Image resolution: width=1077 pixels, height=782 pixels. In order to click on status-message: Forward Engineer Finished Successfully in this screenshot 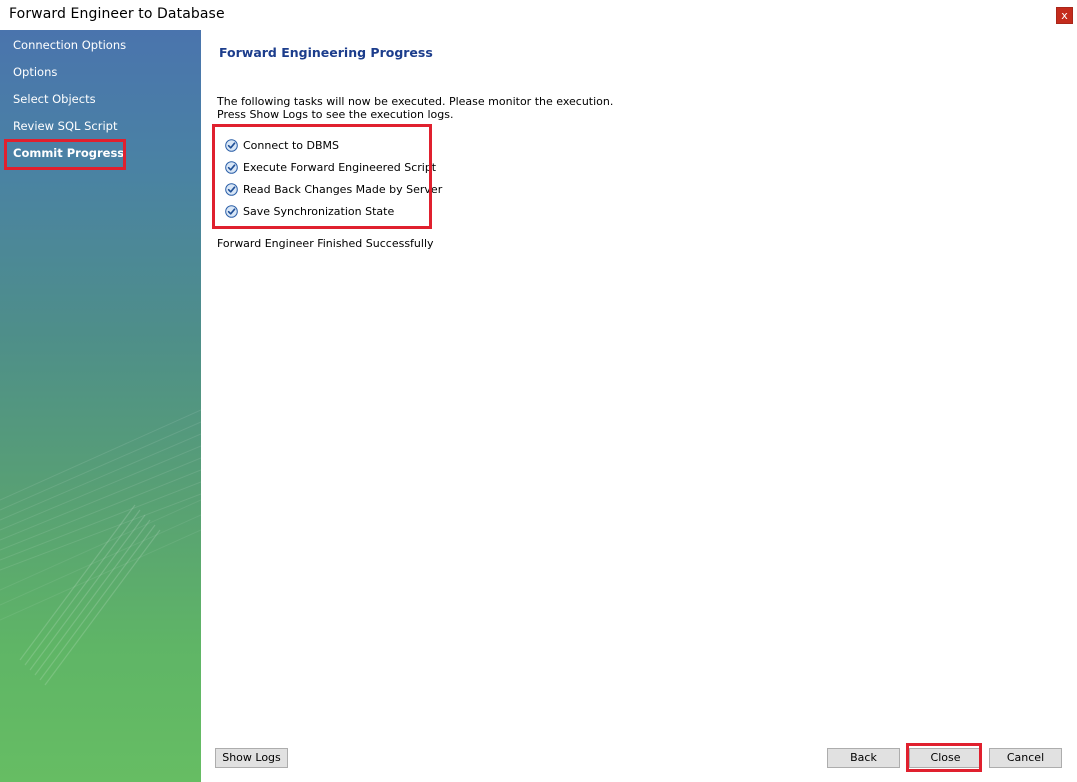, I will do `click(325, 243)`.